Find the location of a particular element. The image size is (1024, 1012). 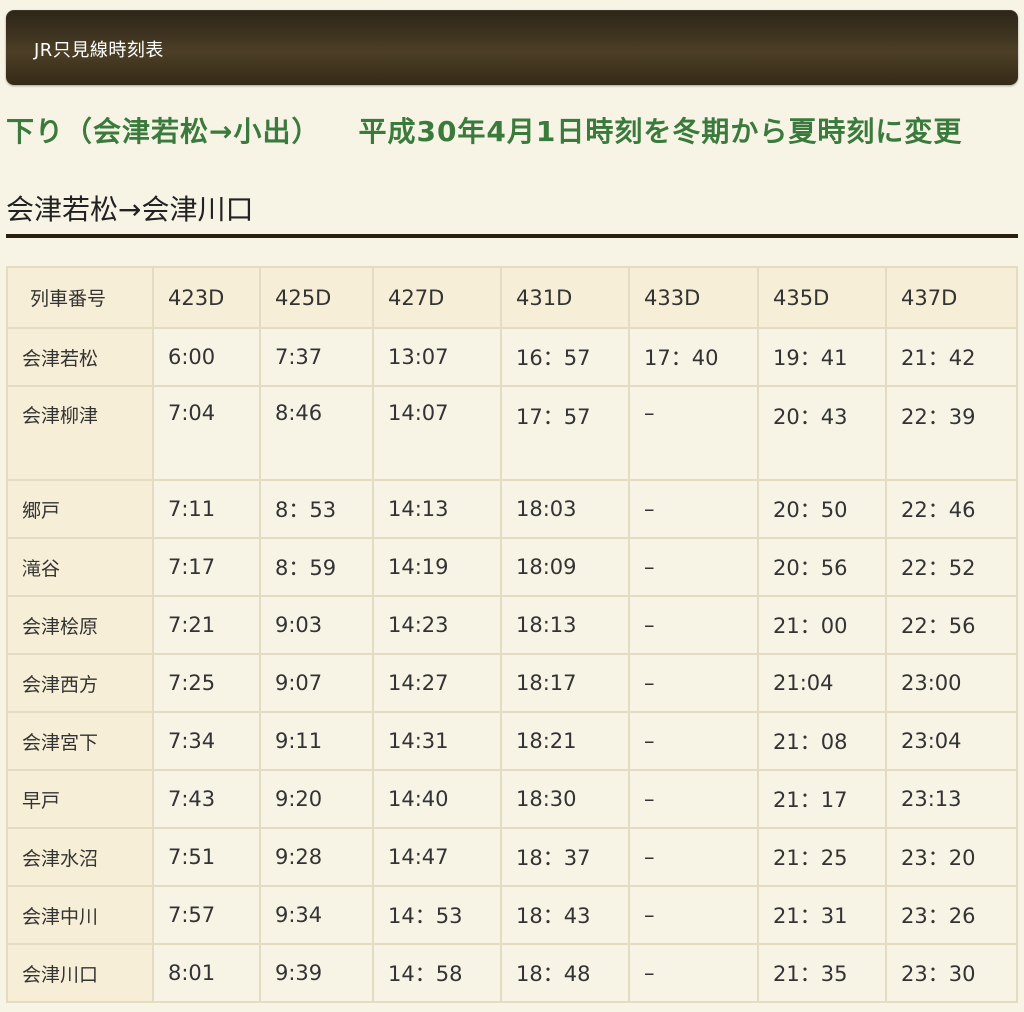

departure-time: 14:19 is located at coordinates (437, 567).